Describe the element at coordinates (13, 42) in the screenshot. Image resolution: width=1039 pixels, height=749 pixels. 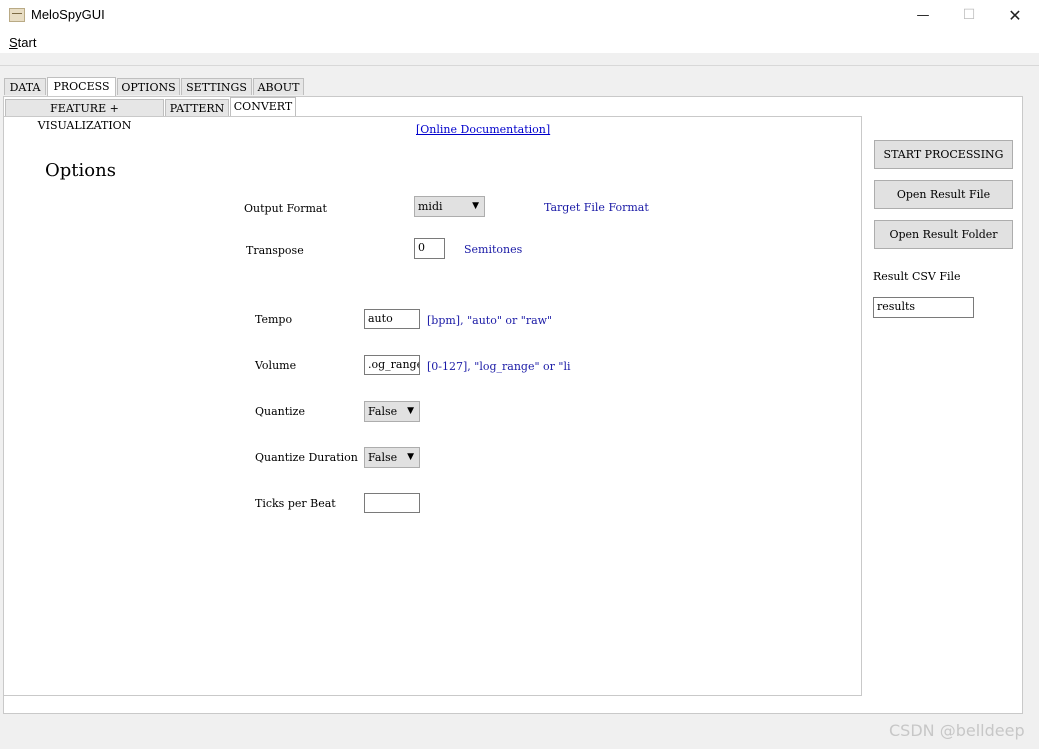
I see `menu-start-mnemonic: S` at that location.